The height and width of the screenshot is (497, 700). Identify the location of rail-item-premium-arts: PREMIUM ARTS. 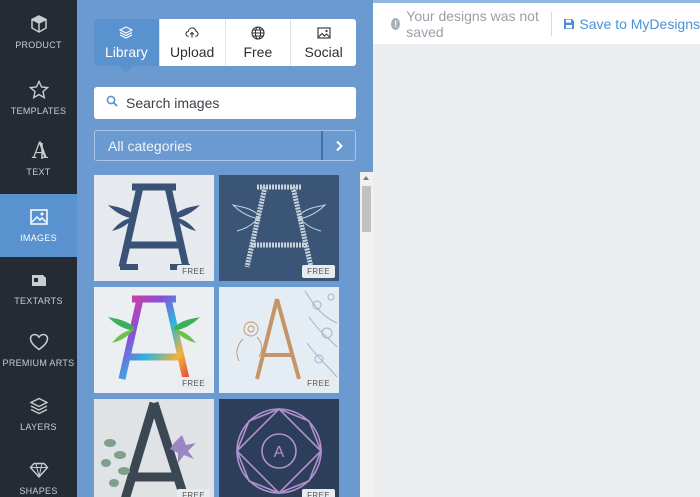
(38, 350).